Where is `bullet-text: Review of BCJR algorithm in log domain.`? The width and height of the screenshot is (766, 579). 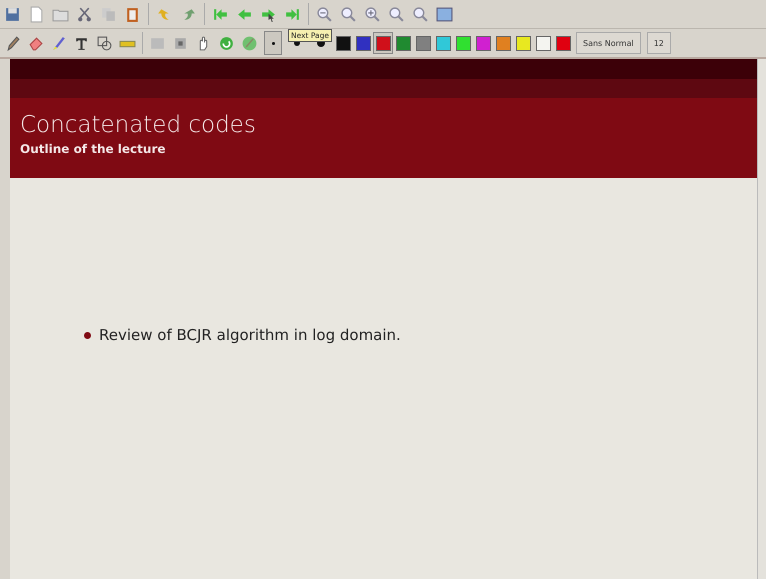
bullet-text: Review of BCJR algorithm in log domain. is located at coordinates (250, 335).